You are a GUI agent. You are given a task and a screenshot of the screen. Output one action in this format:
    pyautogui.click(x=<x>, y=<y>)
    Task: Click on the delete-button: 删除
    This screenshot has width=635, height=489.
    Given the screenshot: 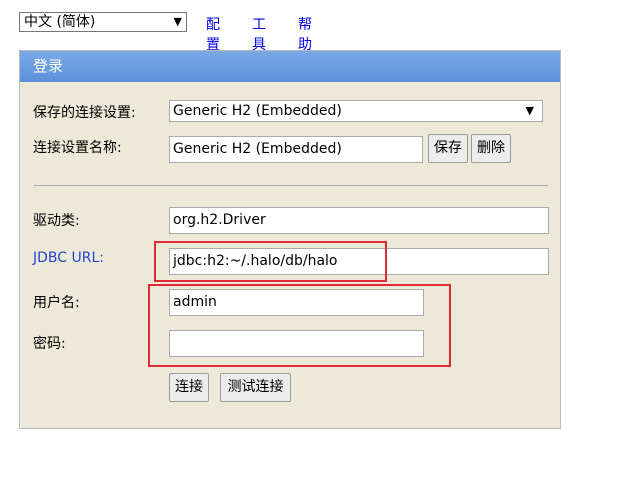 What is the action you would take?
    pyautogui.click(x=491, y=148)
    